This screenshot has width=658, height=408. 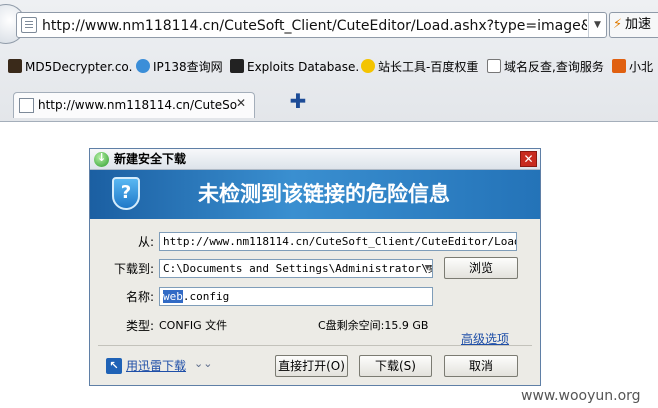 What do you see at coordinates (395, 366) in the screenshot?
I see `download-button: 下载(S)` at bounding box center [395, 366].